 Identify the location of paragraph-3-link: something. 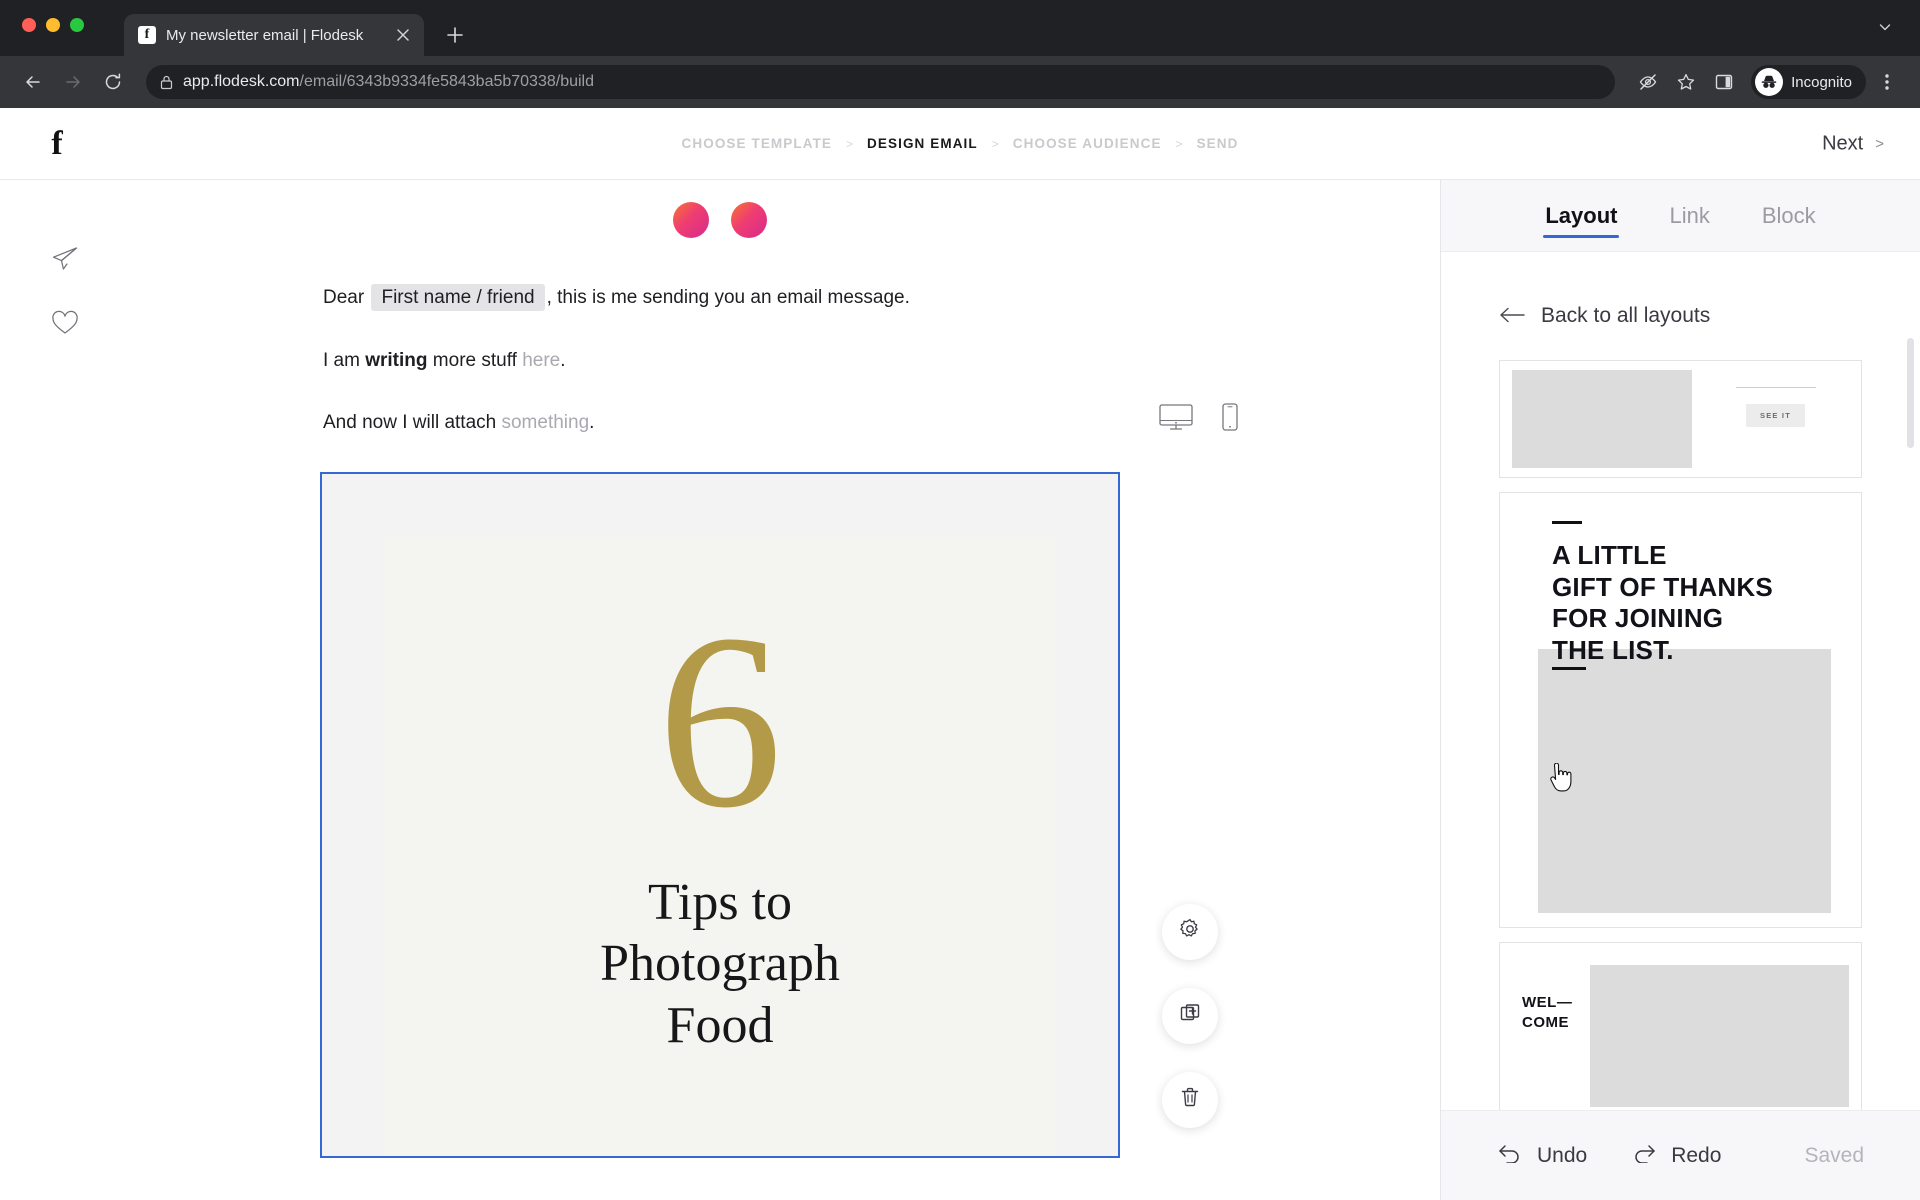
(545, 422).